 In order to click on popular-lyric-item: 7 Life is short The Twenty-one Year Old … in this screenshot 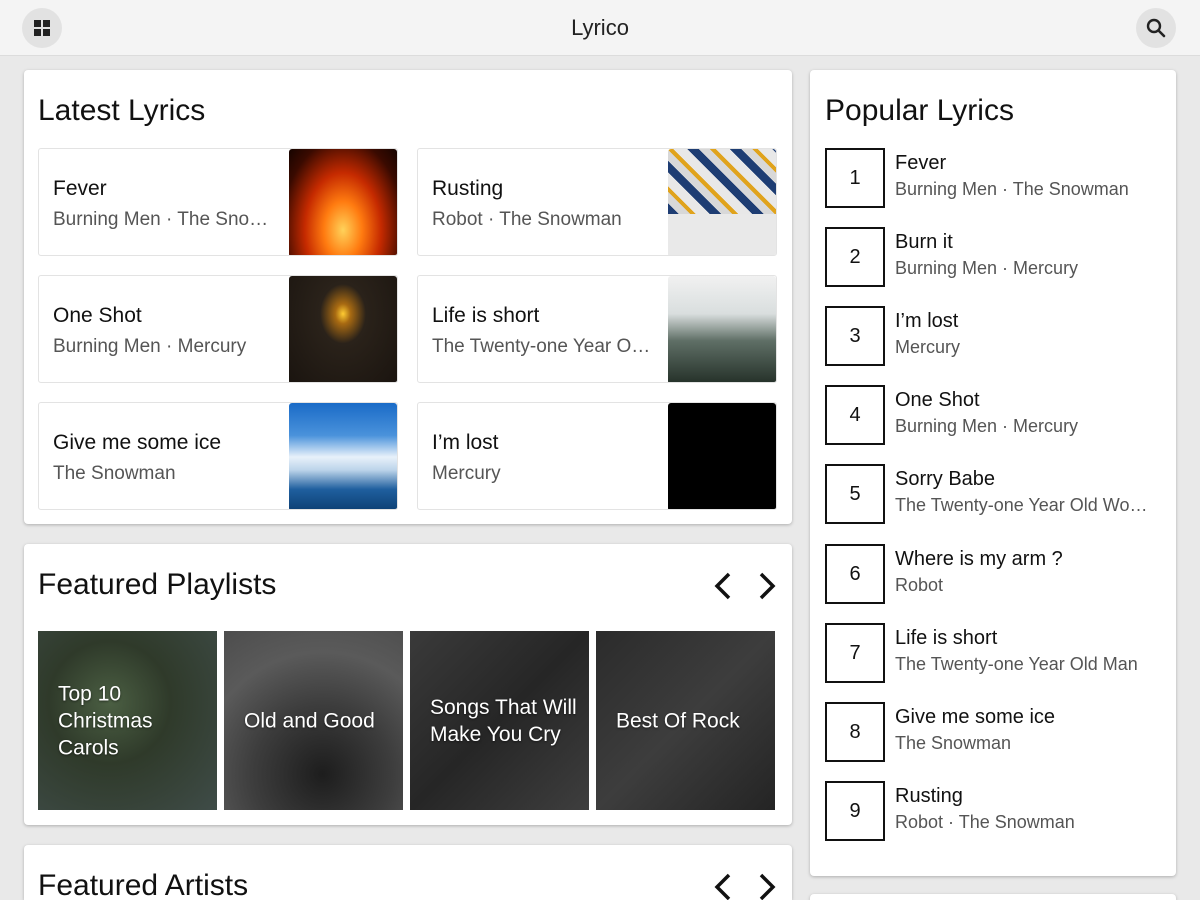, I will do `click(995, 653)`.